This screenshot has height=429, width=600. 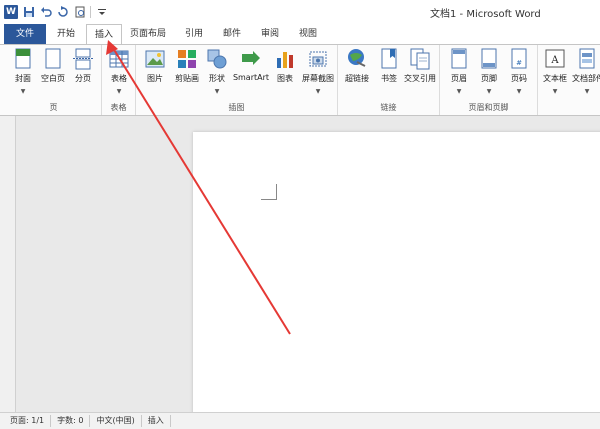 What do you see at coordinates (485, 14) in the screenshot?
I see `window-title: 文档1 - Microsoft Word` at bounding box center [485, 14].